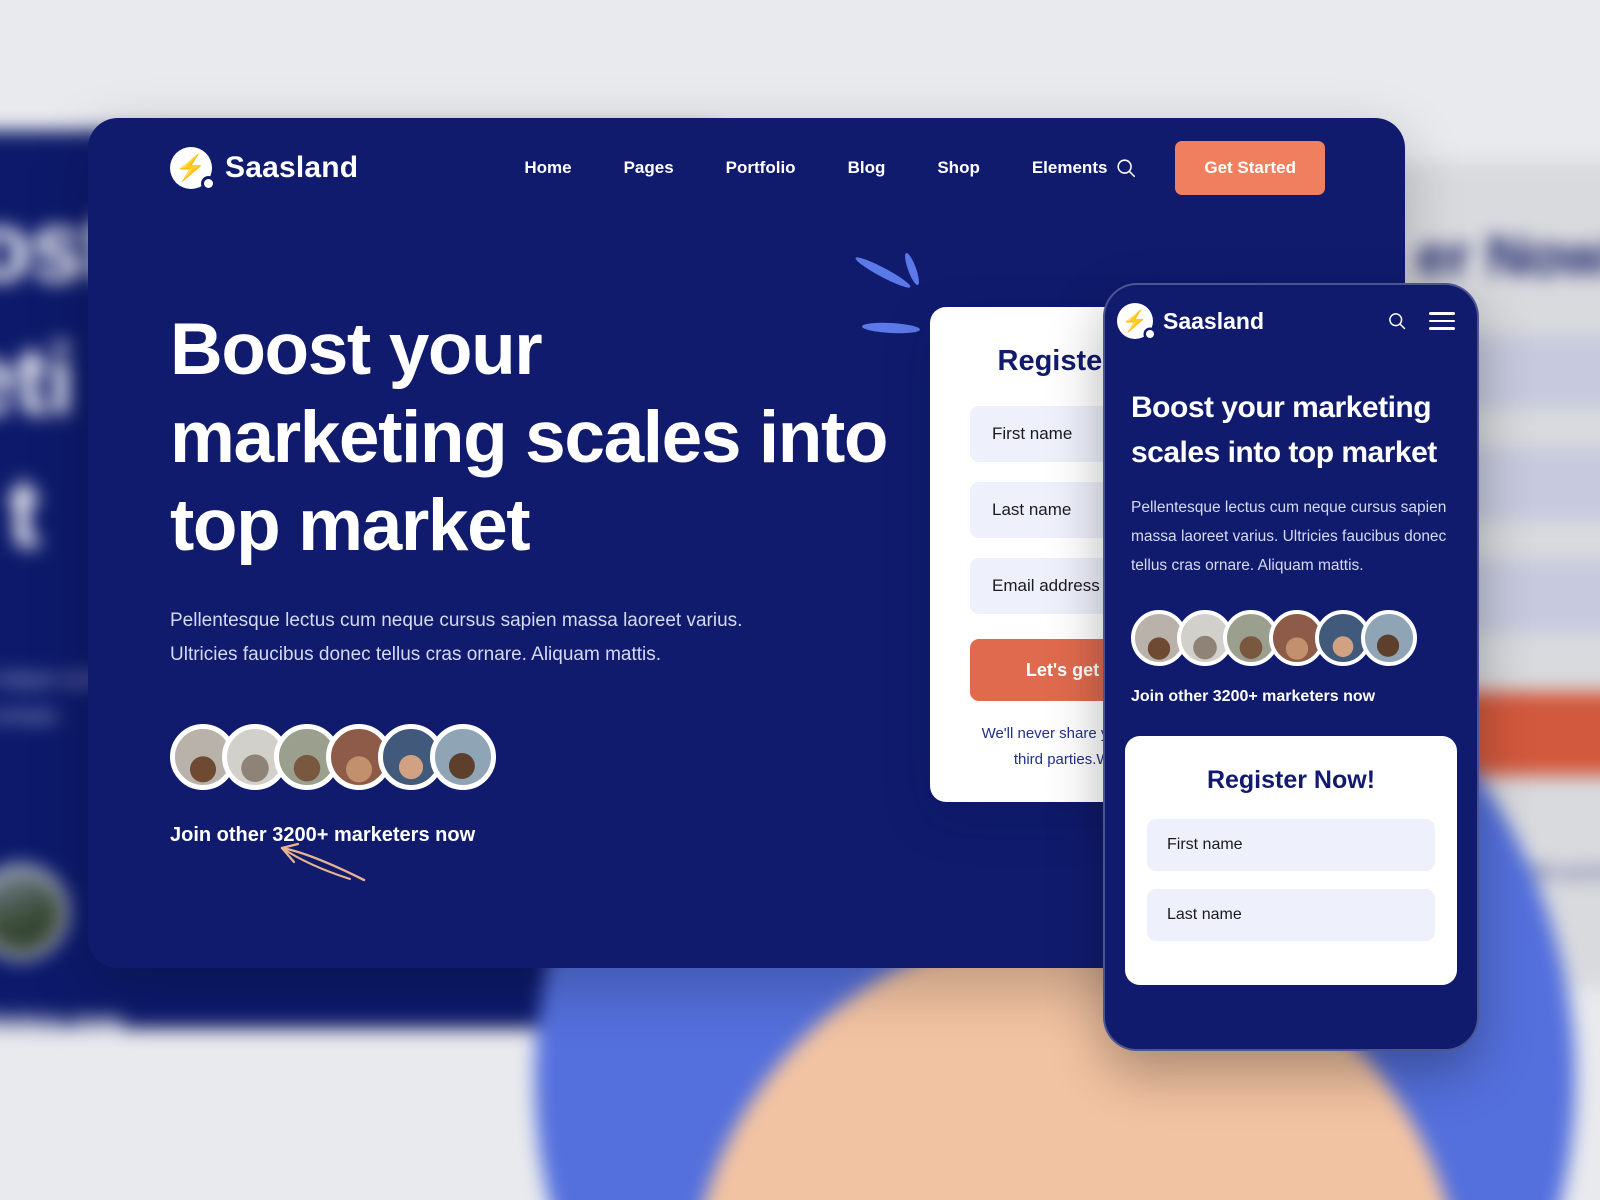 Image resolution: width=1600 pixels, height=1200 pixels. I want to click on background-join-text: 00+ marketers now, so click(61, 1022).